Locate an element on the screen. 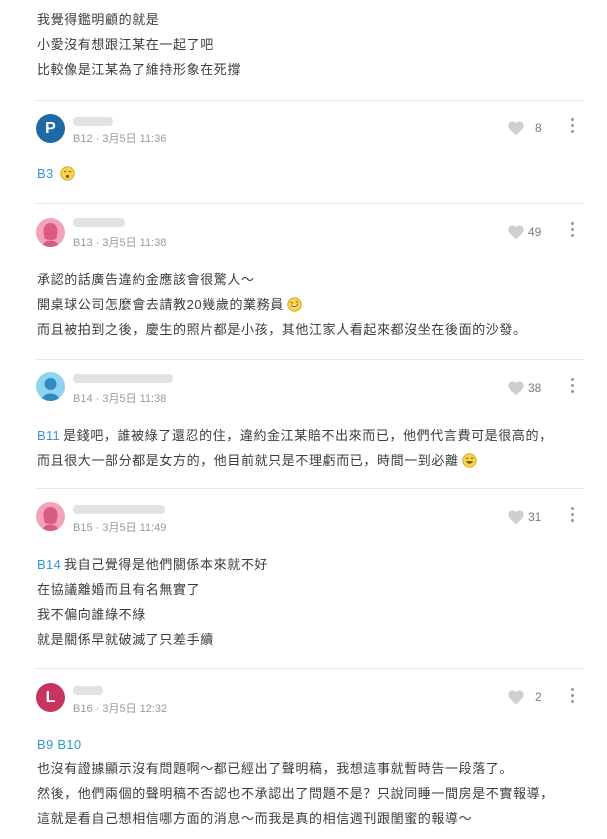  rofl-emoji-icon is located at coordinates (294, 304).